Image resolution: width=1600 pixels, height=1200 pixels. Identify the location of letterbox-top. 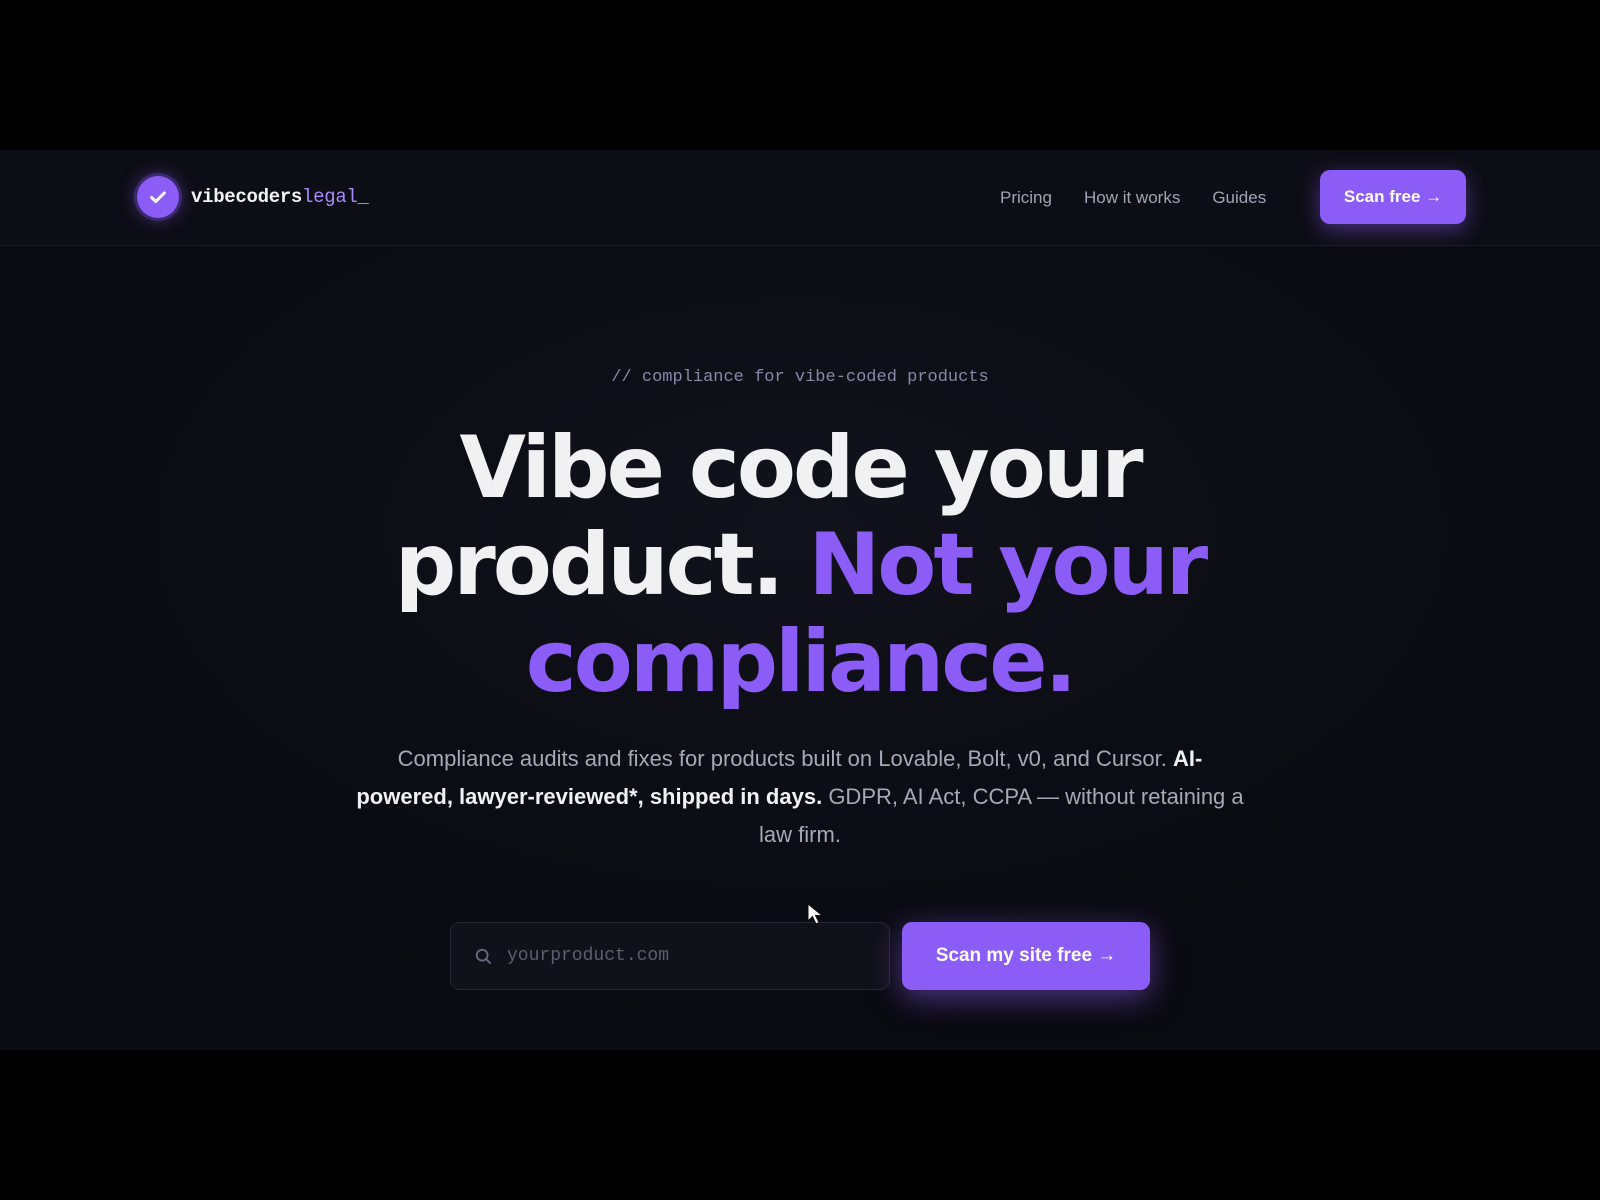
(800, 75).